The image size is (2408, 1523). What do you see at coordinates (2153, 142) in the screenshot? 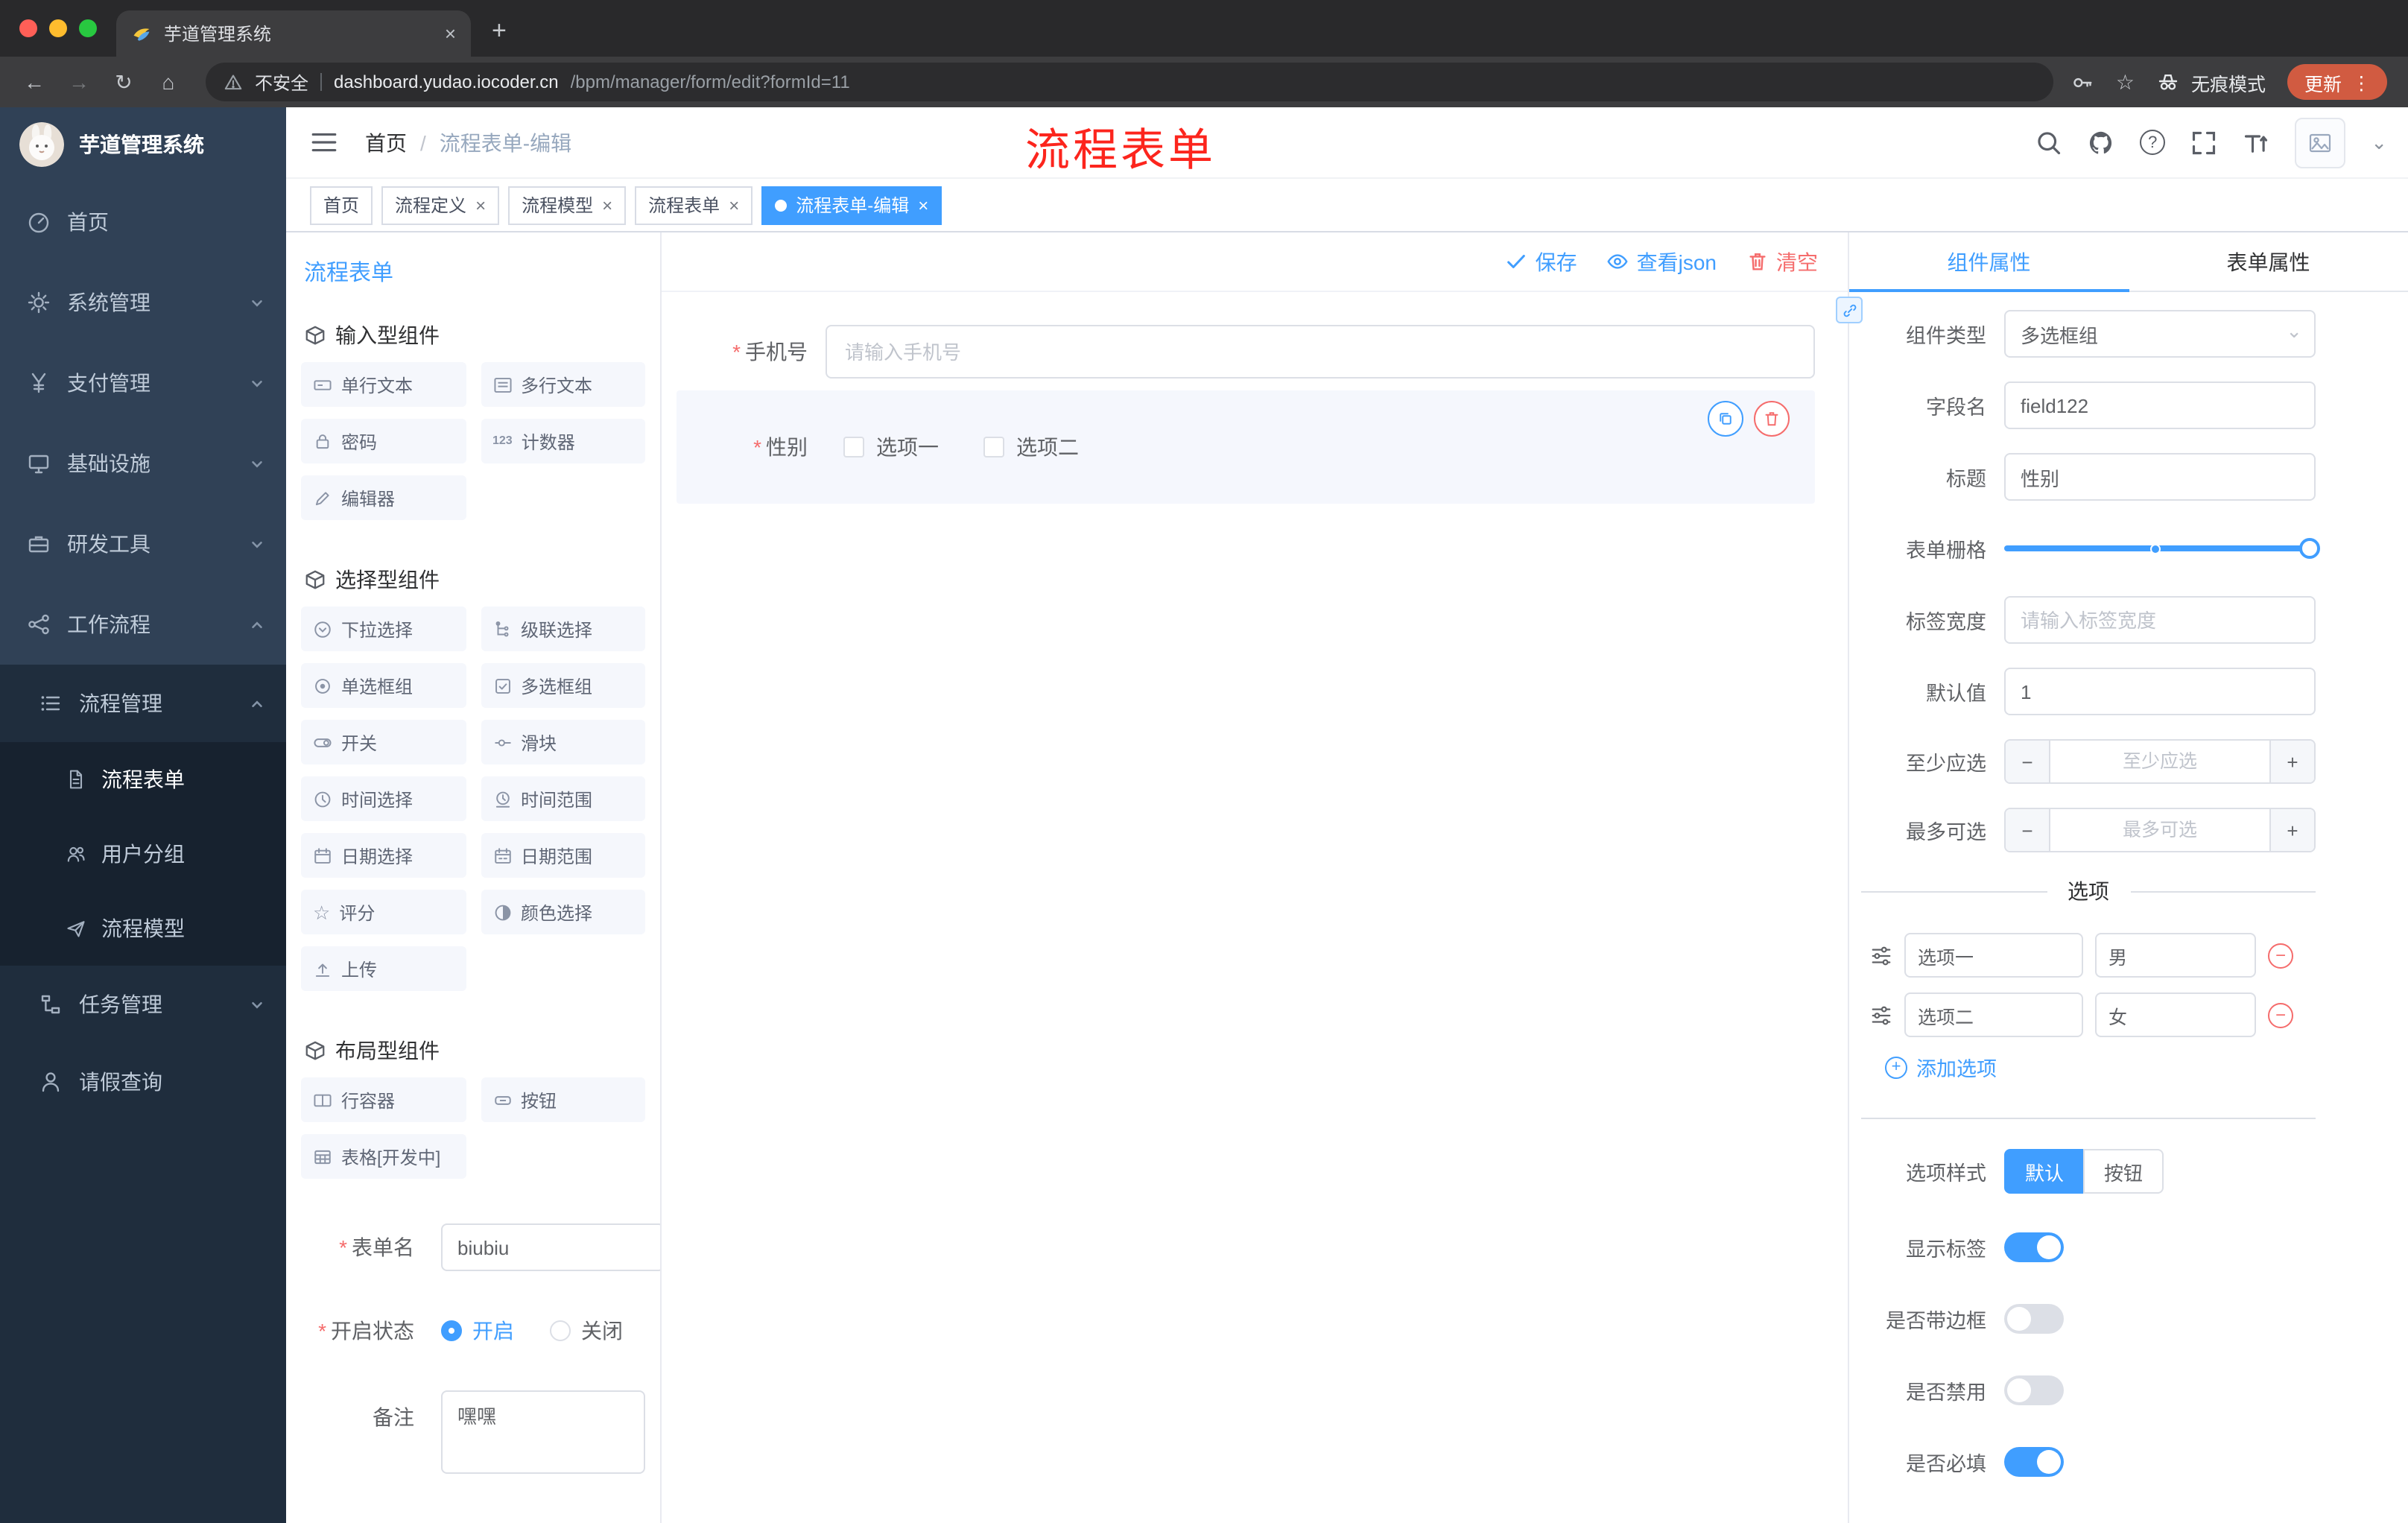
I see `help-icon: ?` at bounding box center [2153, 142].